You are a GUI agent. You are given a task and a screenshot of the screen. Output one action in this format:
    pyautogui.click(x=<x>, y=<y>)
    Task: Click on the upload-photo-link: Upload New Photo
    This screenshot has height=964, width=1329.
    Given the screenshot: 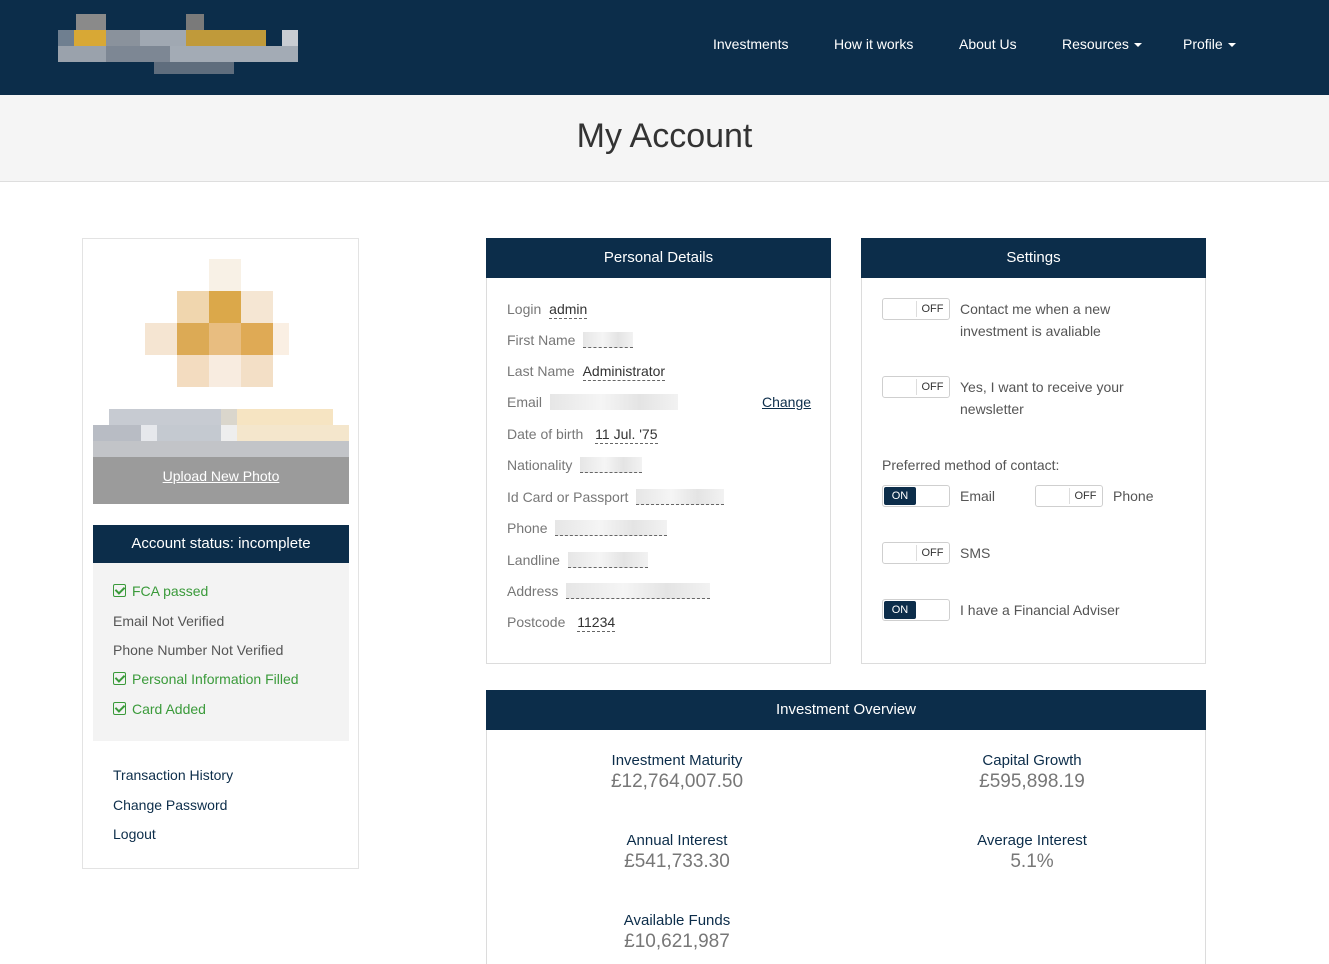 What is the action you would take?
    pyautogui.click(x=221, y=476)
    